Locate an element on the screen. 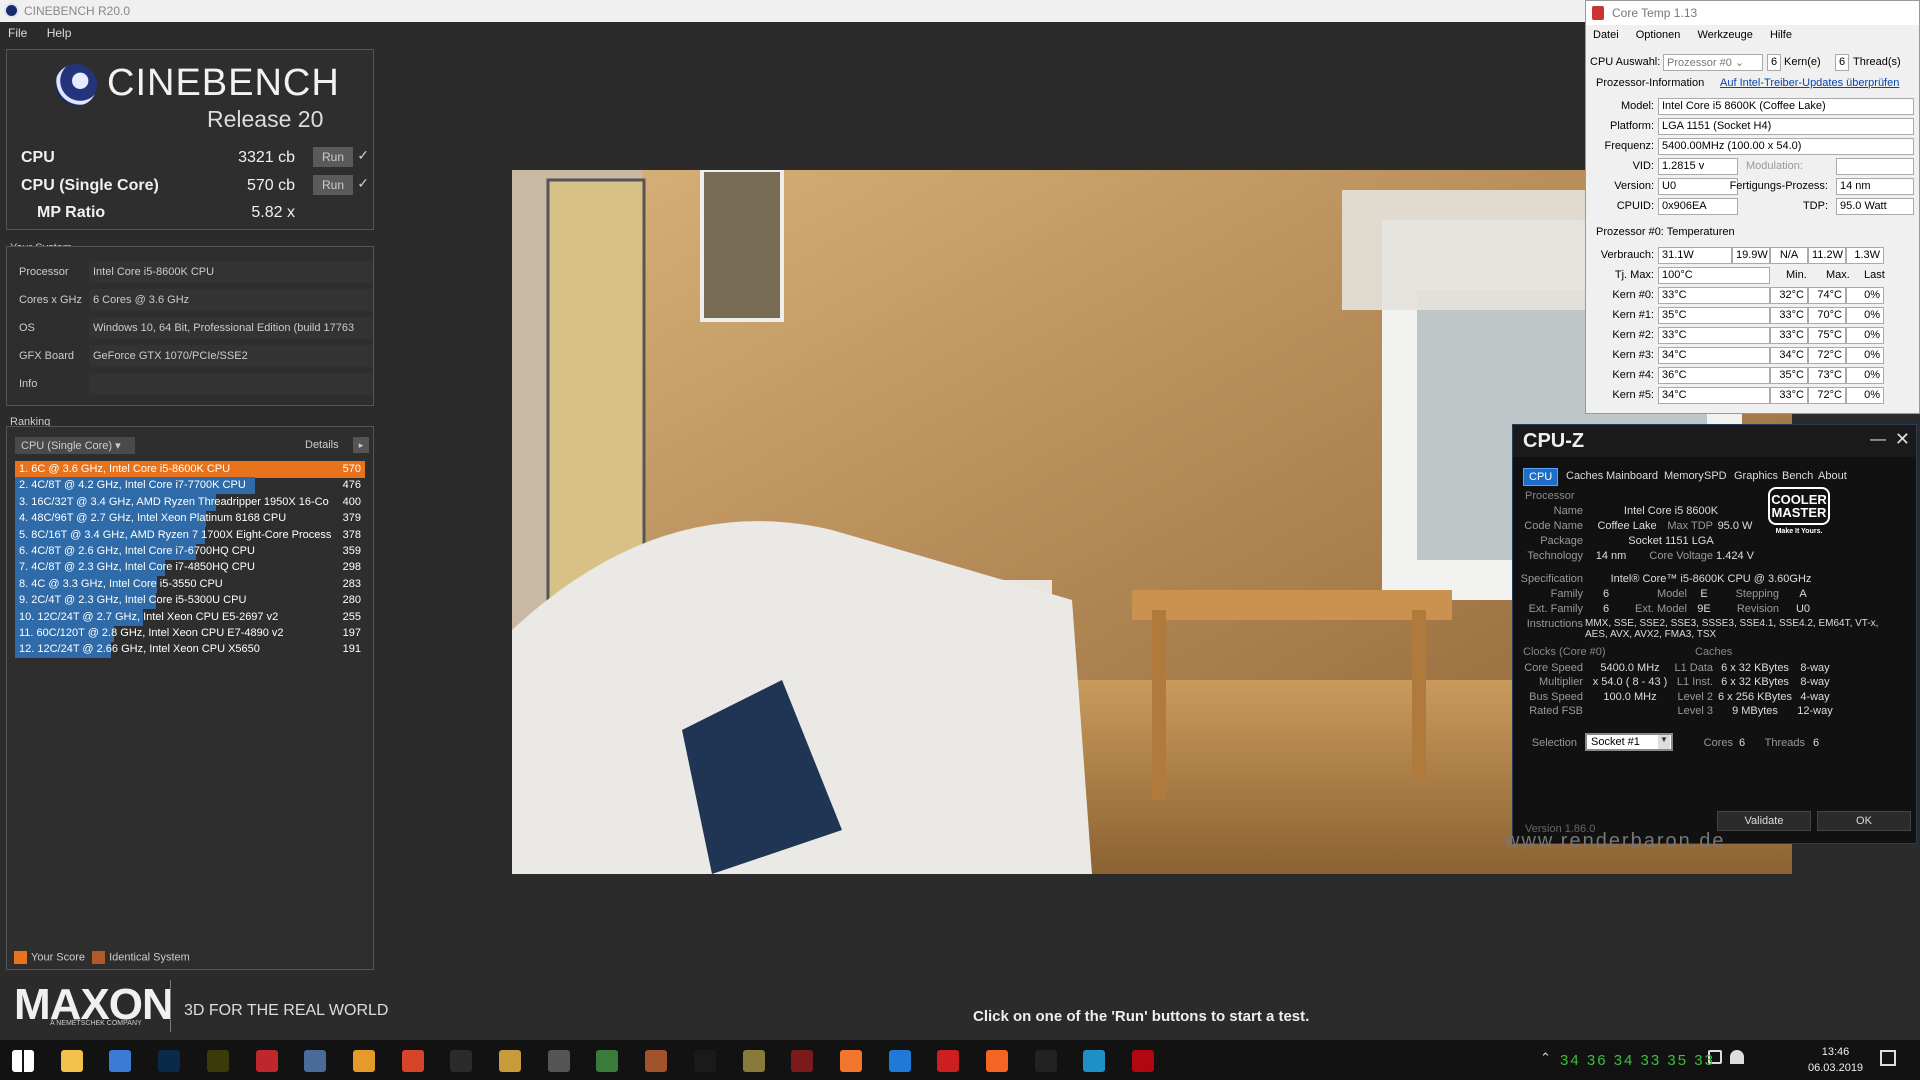 Image resolution: width=1920 pixels, height=1080 pixels. menu-datei: Datei is located at coordinates (1606, 35).